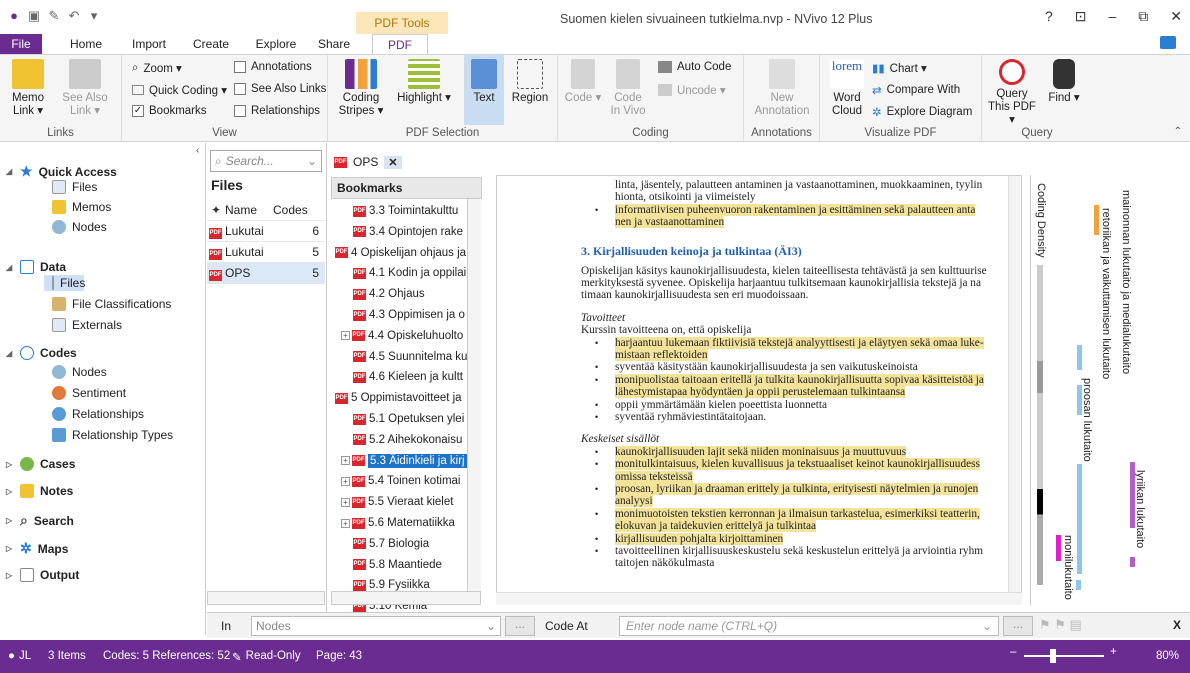  What do you see at coordinates (40, 520) in the screenshot?
I see `nav-search: ▷ ⌕ Search` at bounding box center [40, 520].